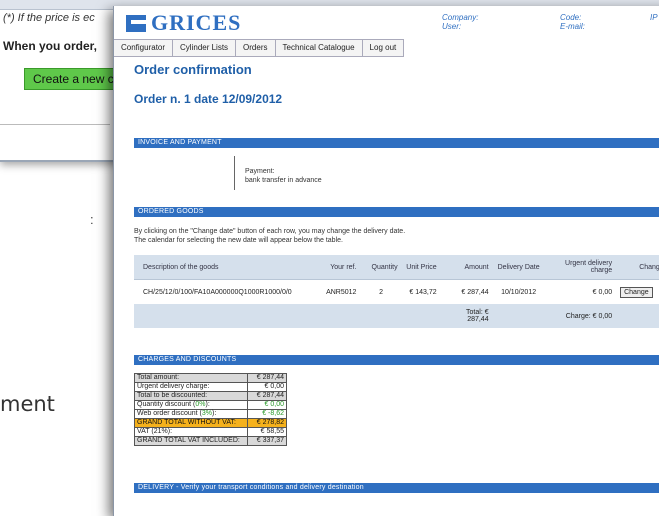 This screenshot has width=659, height=516. What do you see at coordinates (210, 387) in the screenshot?
I see `charges-row: Urgent delivery charge: € 0,00` at bounding box center [210, 387].